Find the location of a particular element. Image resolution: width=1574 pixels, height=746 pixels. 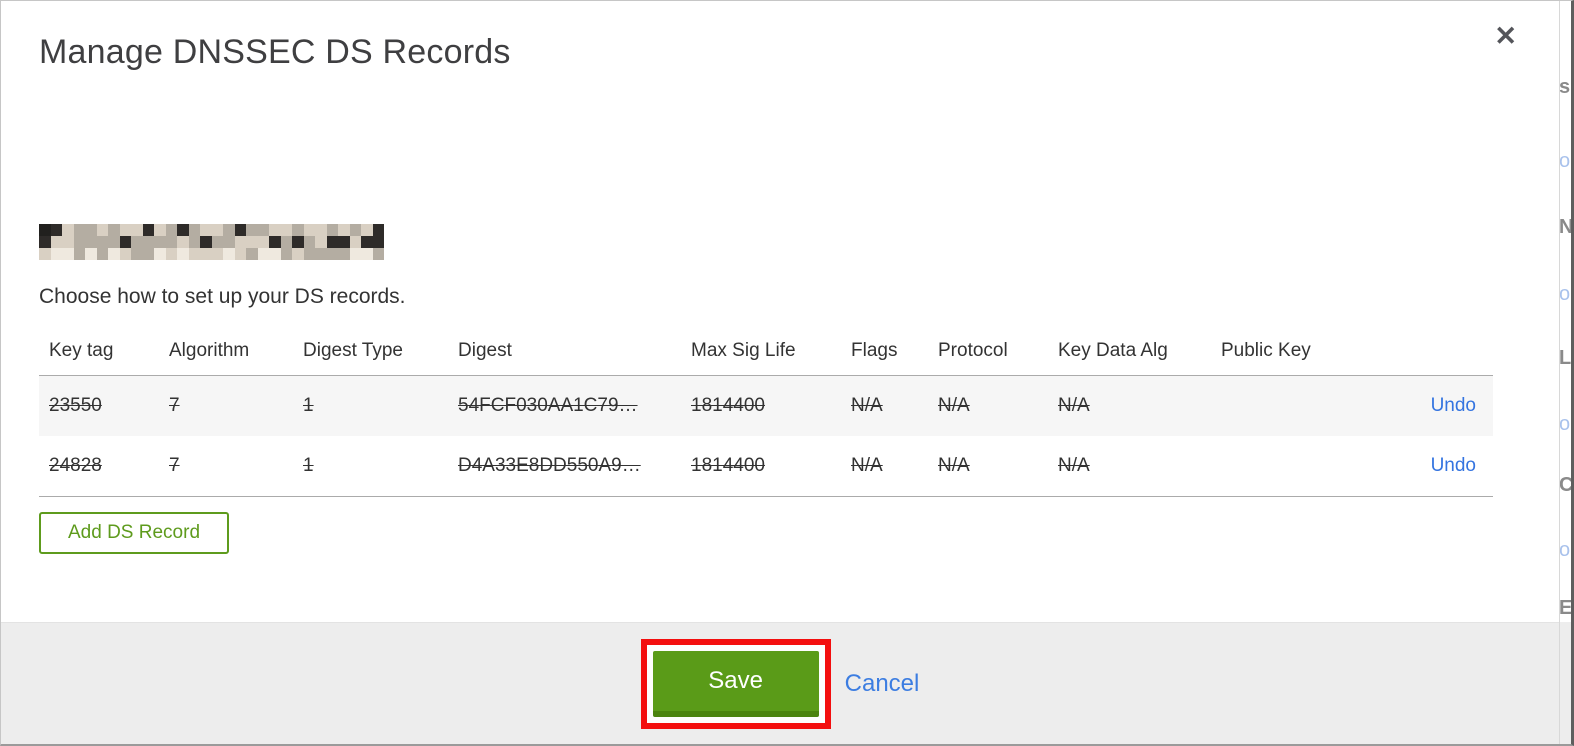

background-text-fragment: E is located at coordinates (1565, 608).